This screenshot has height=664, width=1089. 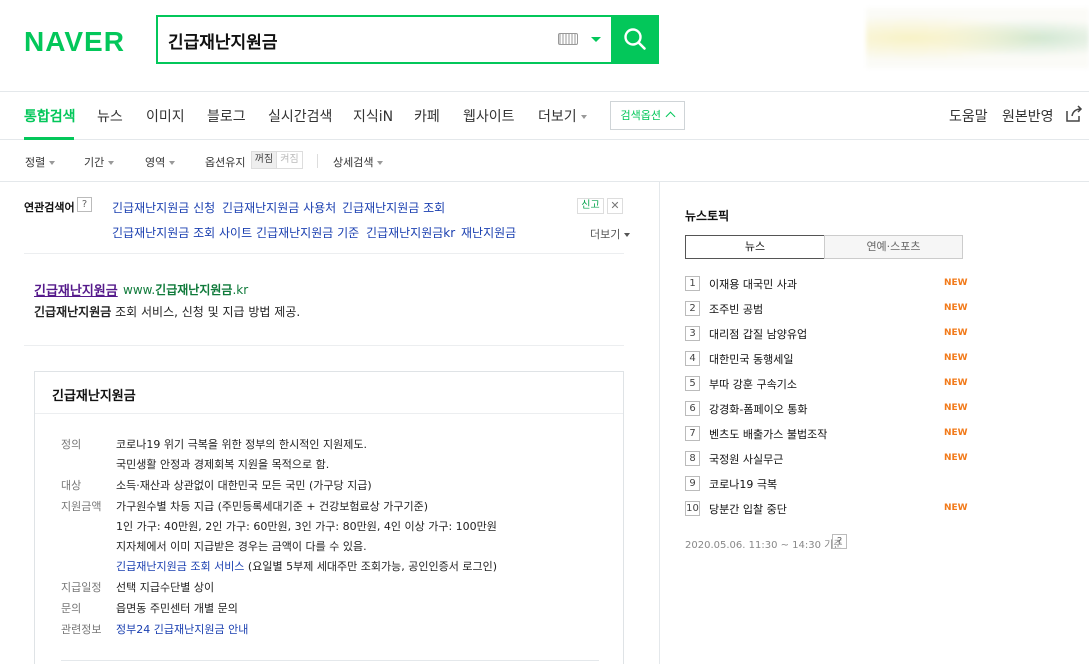 What do you see at coordinates (968, 116) in the screenshot?
I see `help-link: 도움말` at bounding box center [968, 116].